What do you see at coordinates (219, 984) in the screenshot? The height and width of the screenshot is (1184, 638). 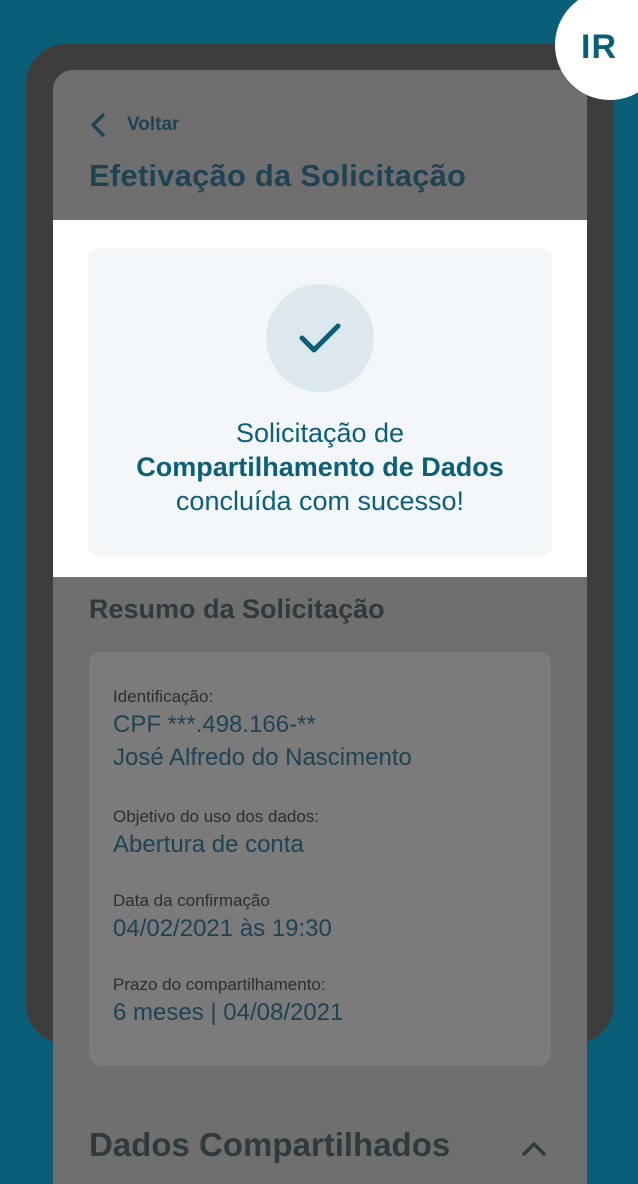 I see `sharing-period-label: Prazo do compartilhamento:` at bounding box center [219, 984].